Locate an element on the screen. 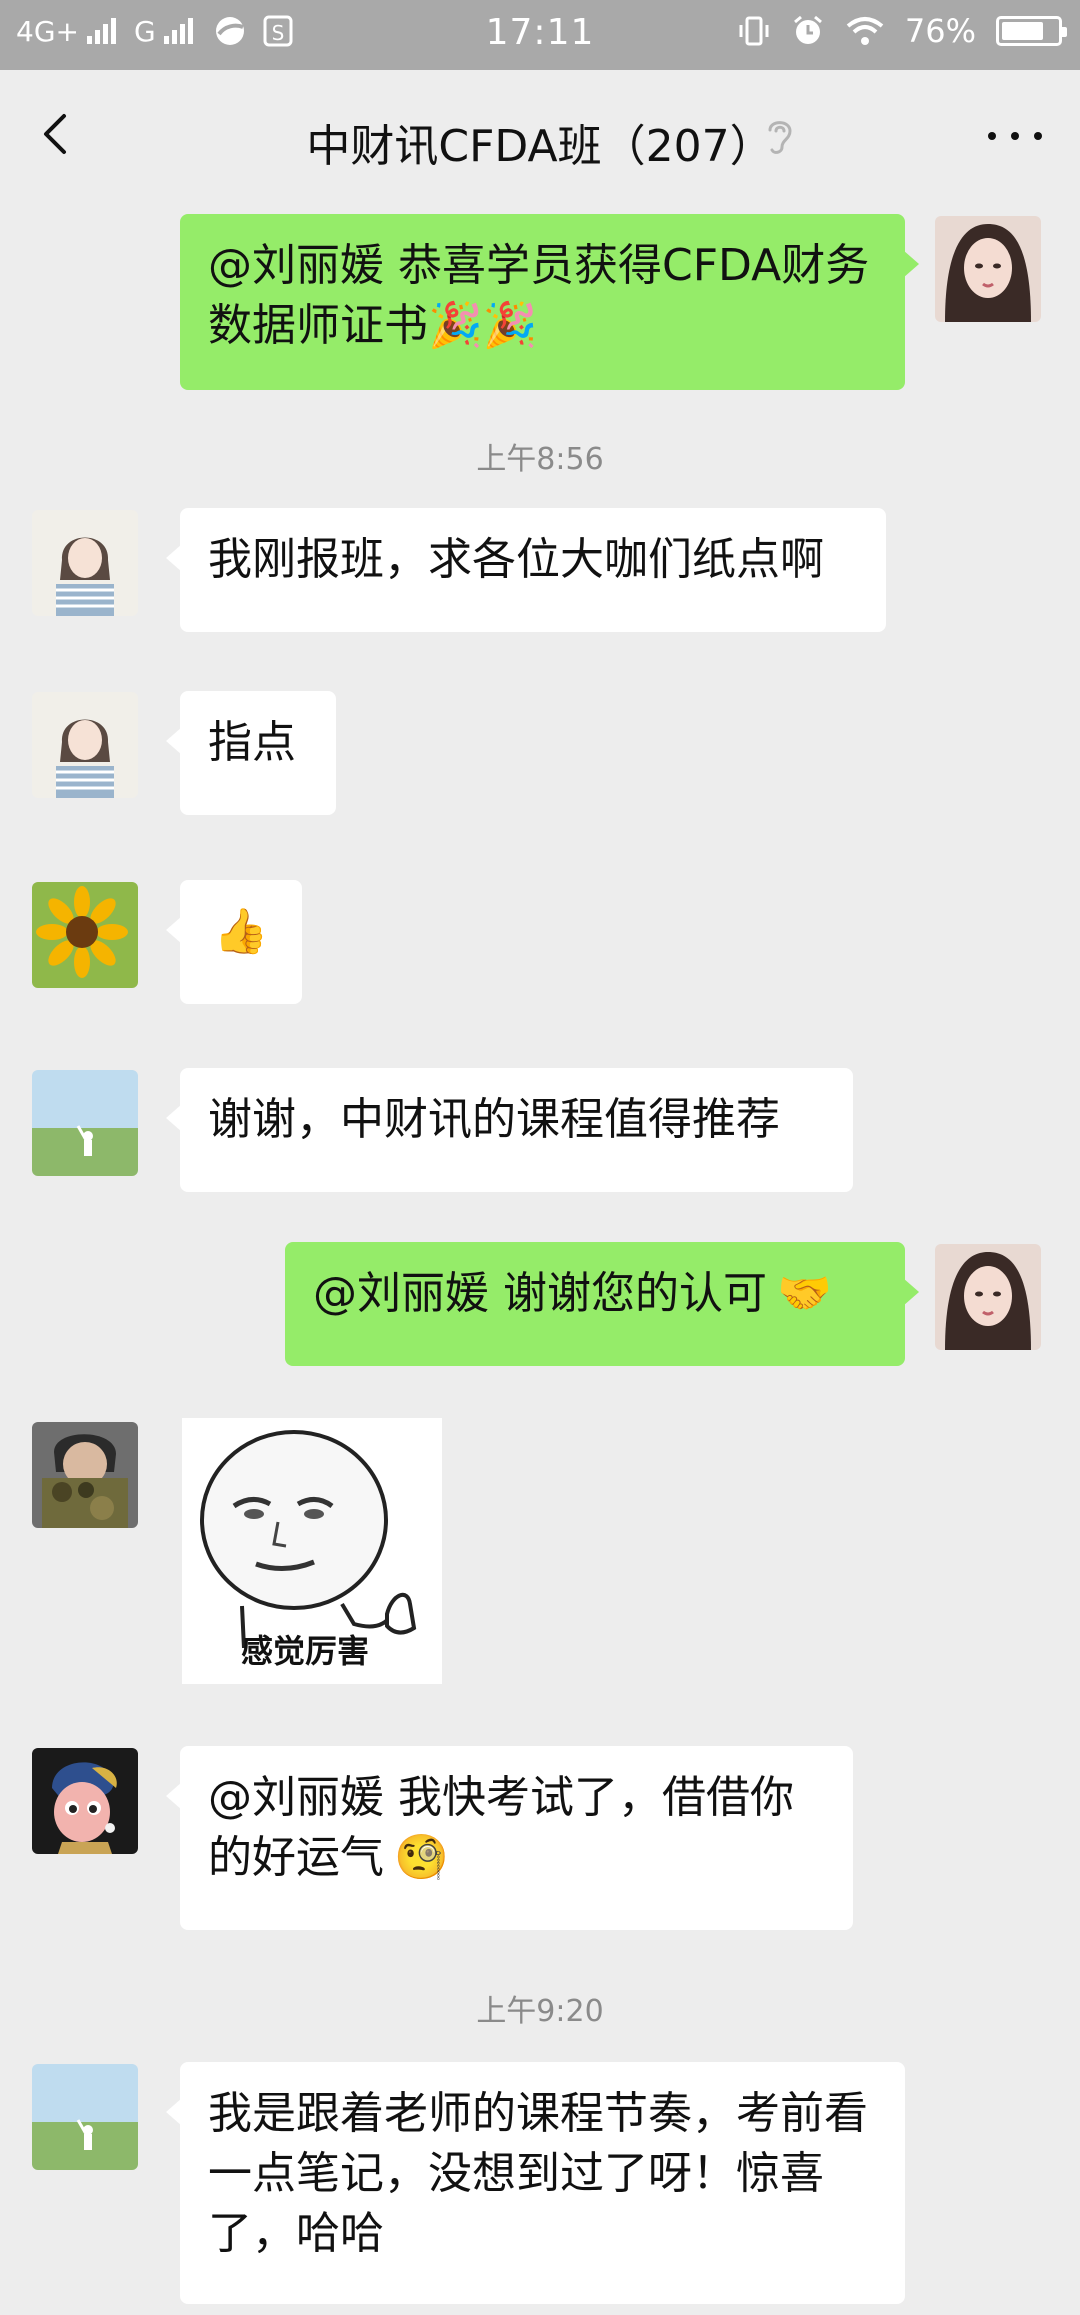  message-text: 指点 is located at coordinates (252, 742).